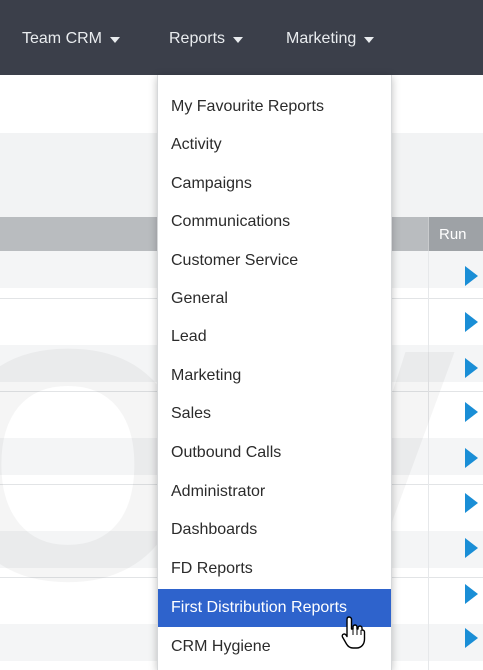 Image resolution: width=483 pixels, height=670 pixels. I want to click on hand-pointer-icon, so click(353, 632).